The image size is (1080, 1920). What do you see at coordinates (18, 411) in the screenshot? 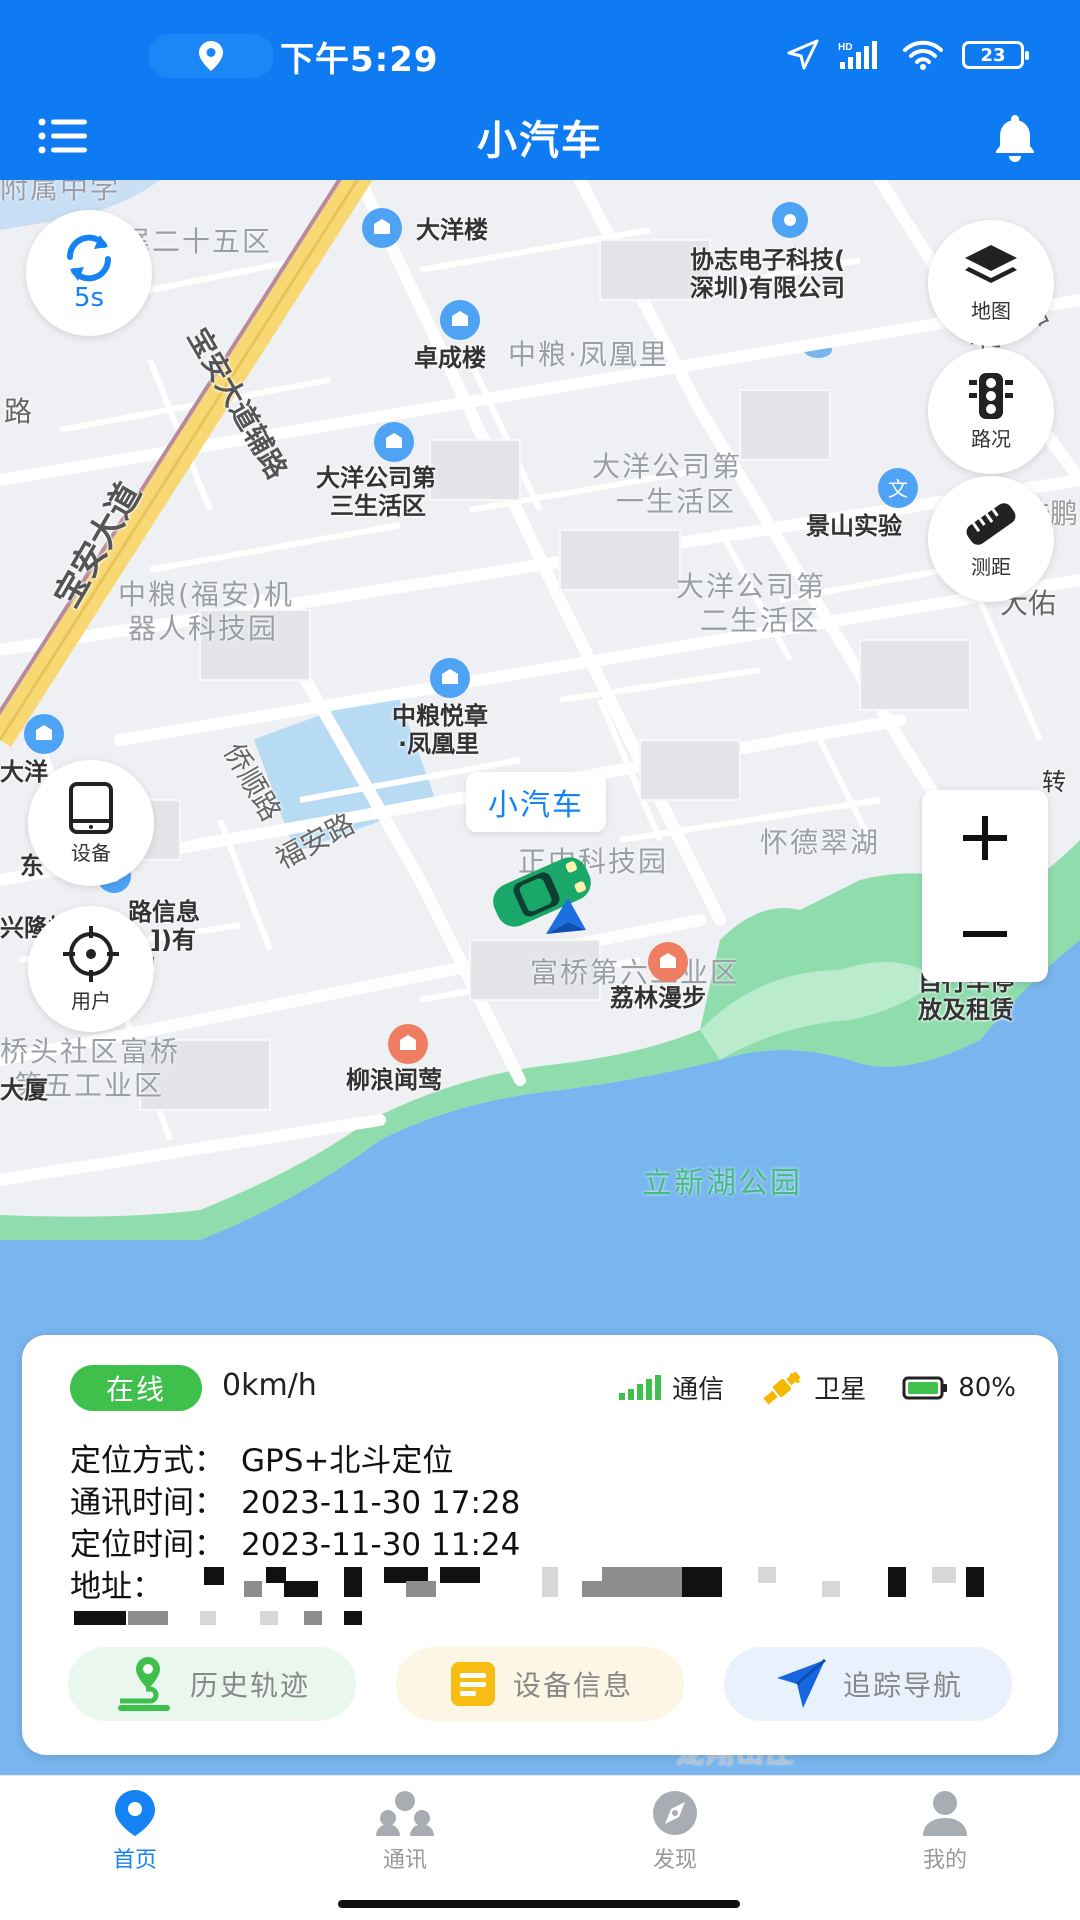
I see `road-label: 路` at bounding box center [18, 411].